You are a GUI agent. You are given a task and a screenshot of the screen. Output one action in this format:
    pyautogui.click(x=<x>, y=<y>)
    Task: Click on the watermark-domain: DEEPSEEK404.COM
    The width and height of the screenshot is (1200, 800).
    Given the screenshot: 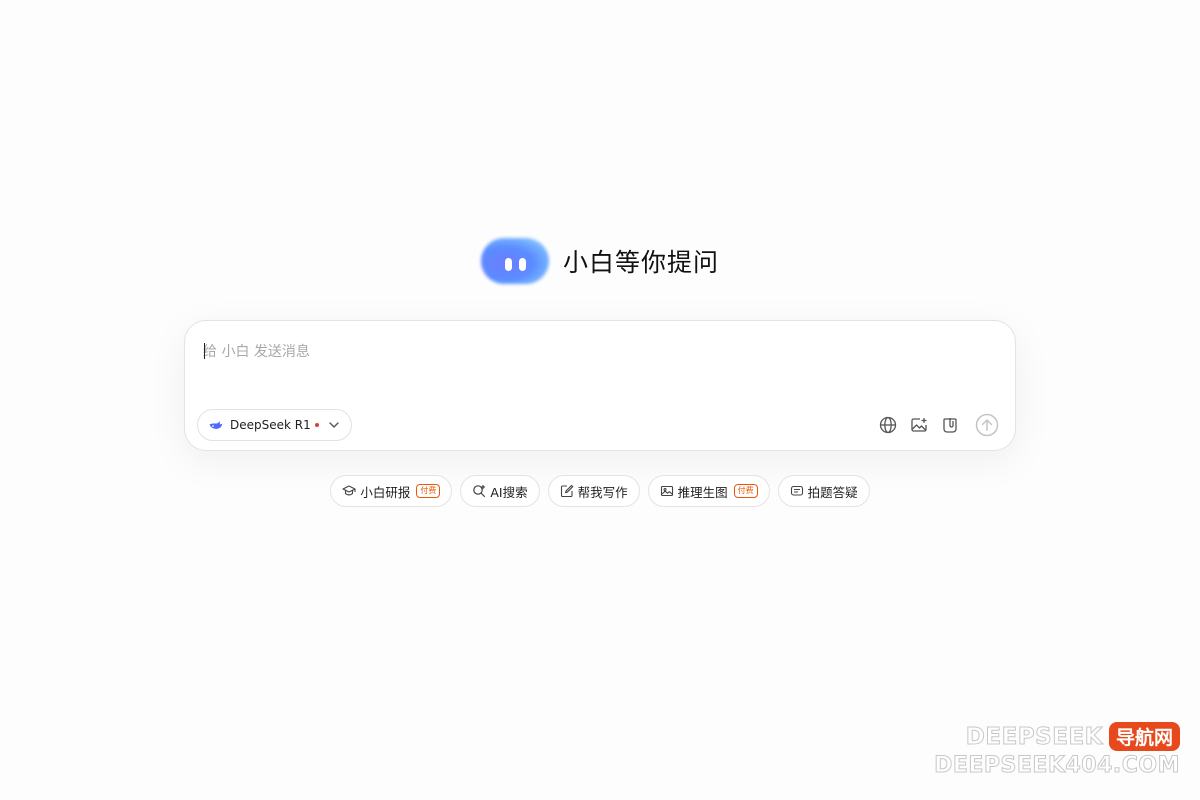 What is the action you would take?
    pyautogui.click(x=1057, y=766)
    